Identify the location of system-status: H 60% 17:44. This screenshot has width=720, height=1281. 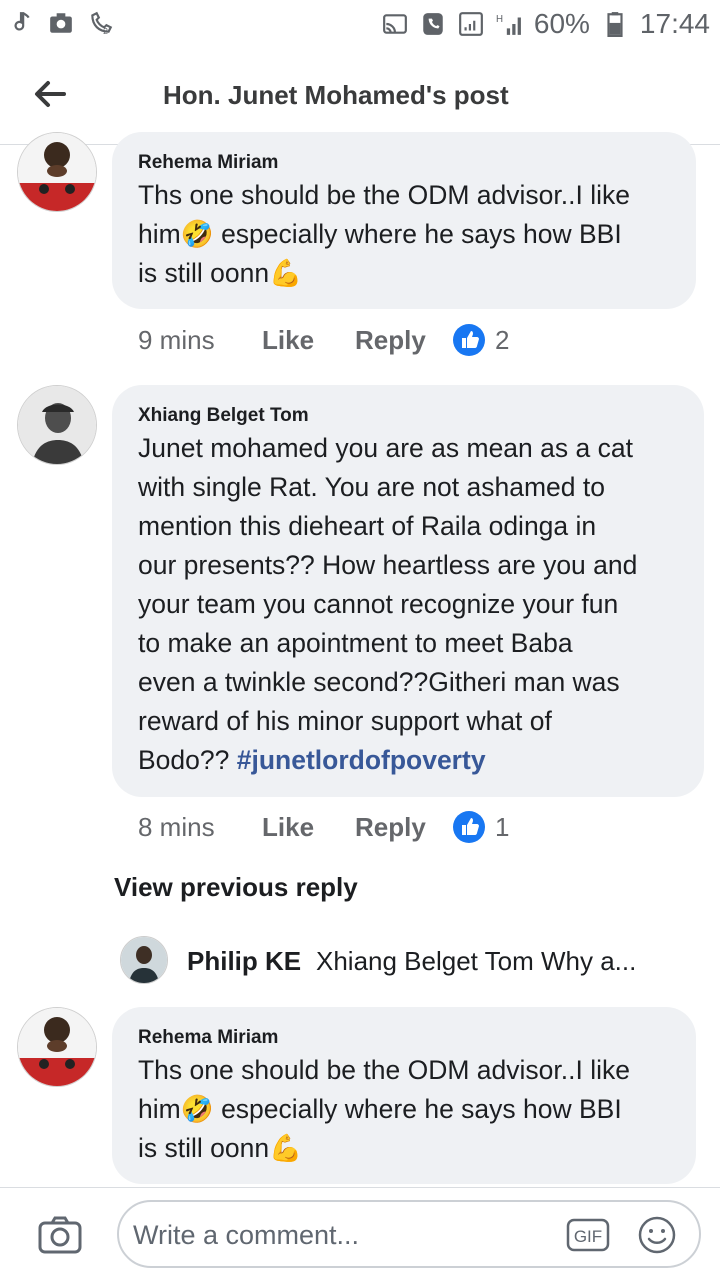
(546, 24).